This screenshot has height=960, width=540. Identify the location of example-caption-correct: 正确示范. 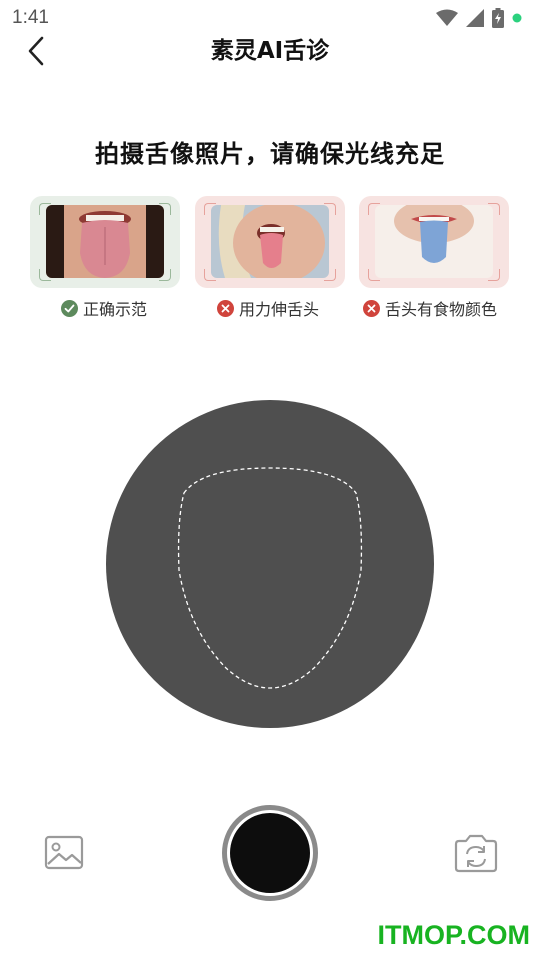
(104, 308).